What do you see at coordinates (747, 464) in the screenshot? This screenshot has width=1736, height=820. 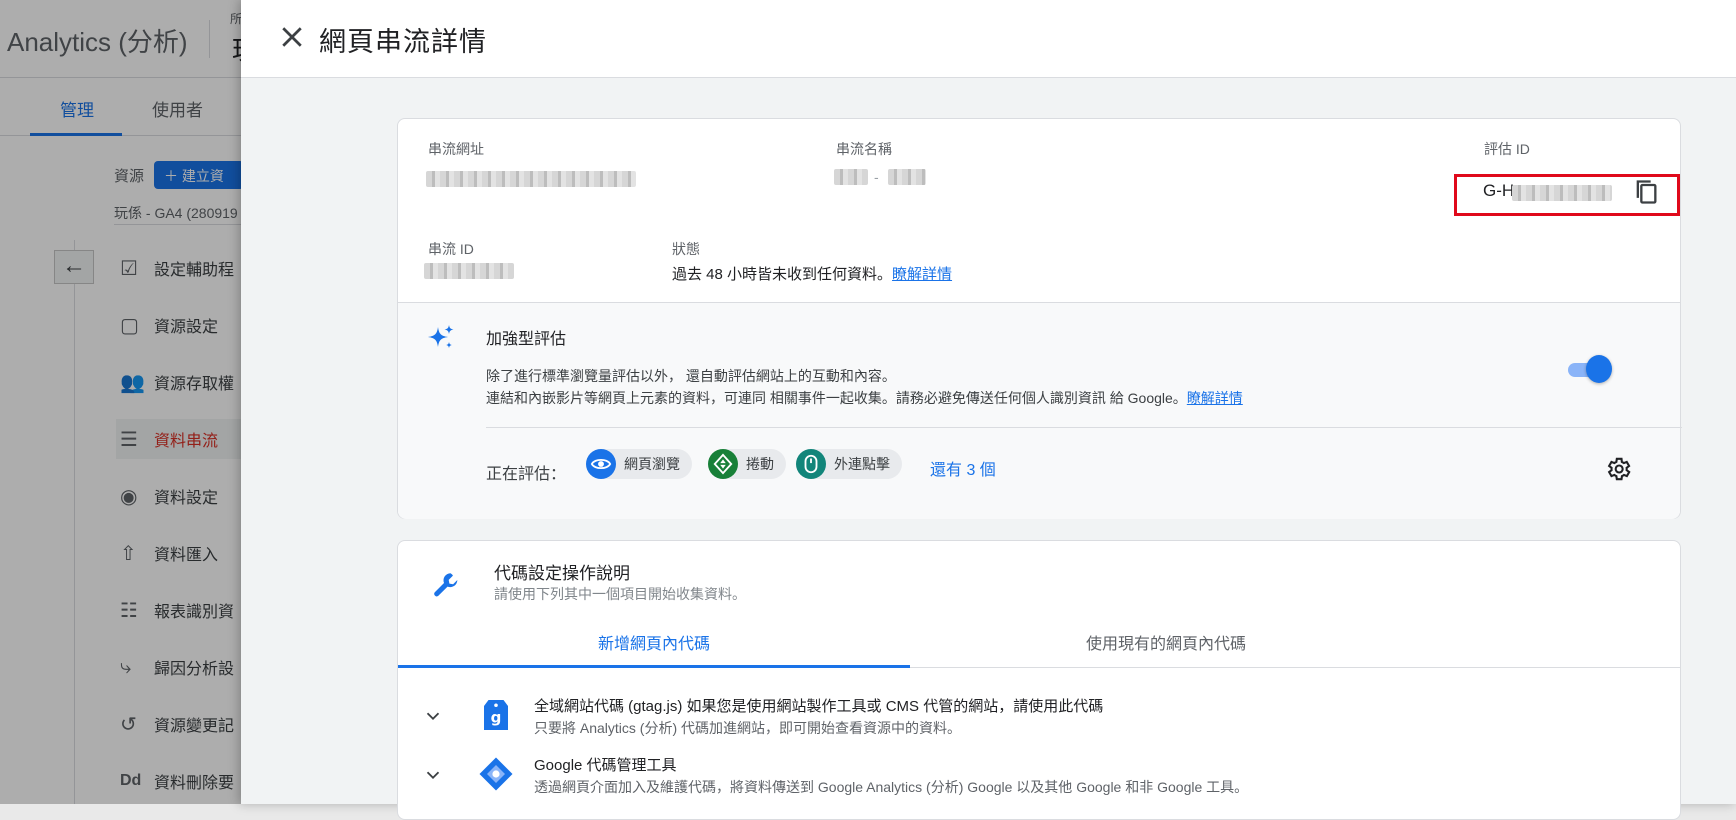 I see `chip-scrolls: 捲動` at bounding box center [747, 464].